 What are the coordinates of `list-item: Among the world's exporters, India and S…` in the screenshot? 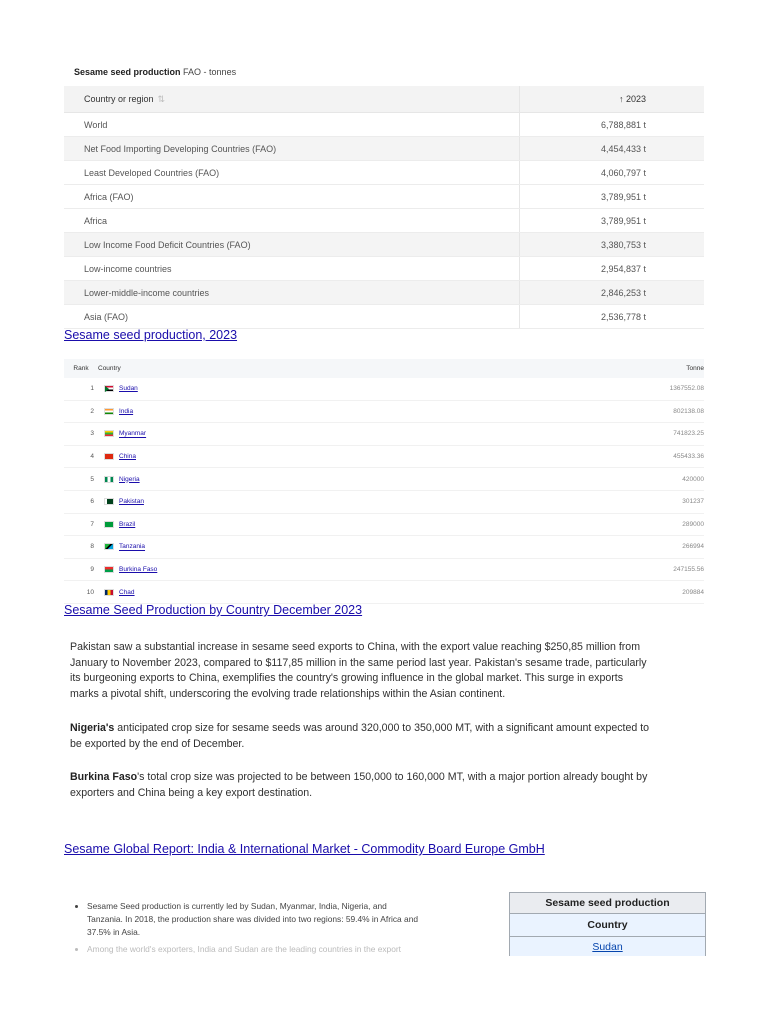 It's located at (253, 948).